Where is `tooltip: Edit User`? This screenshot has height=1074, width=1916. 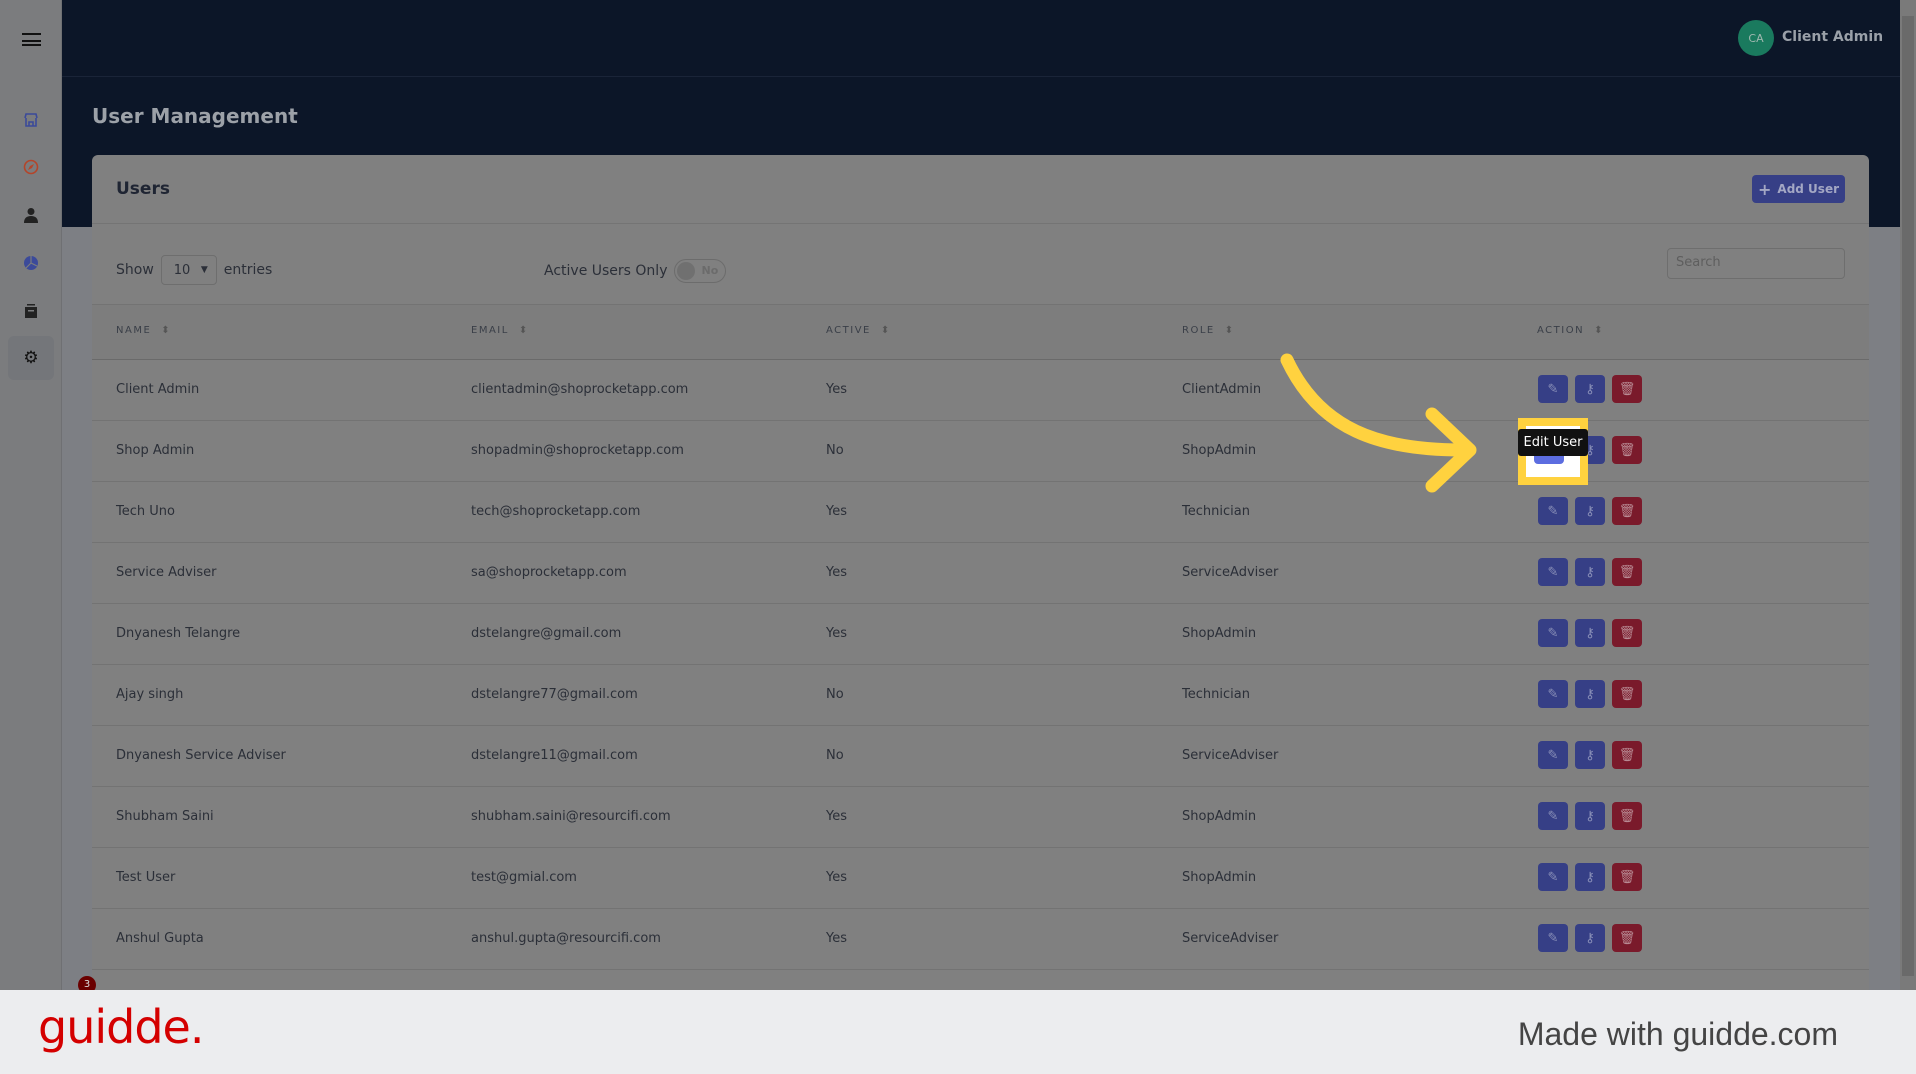 tooltip: Edit User is located at coordinates (1553, 442).